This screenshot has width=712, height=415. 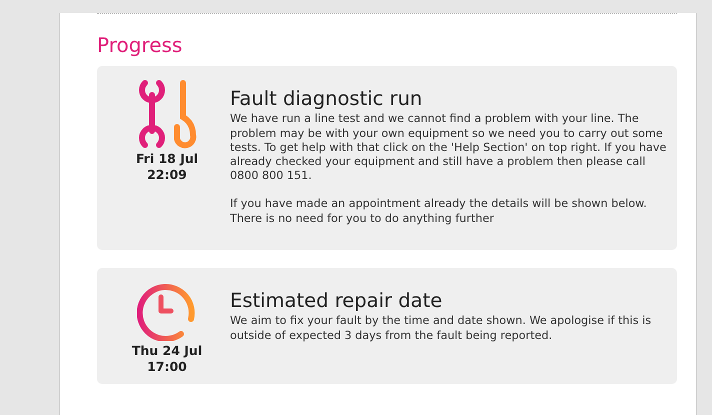 I want to click on tools-icon, so click(x=167, y=114).